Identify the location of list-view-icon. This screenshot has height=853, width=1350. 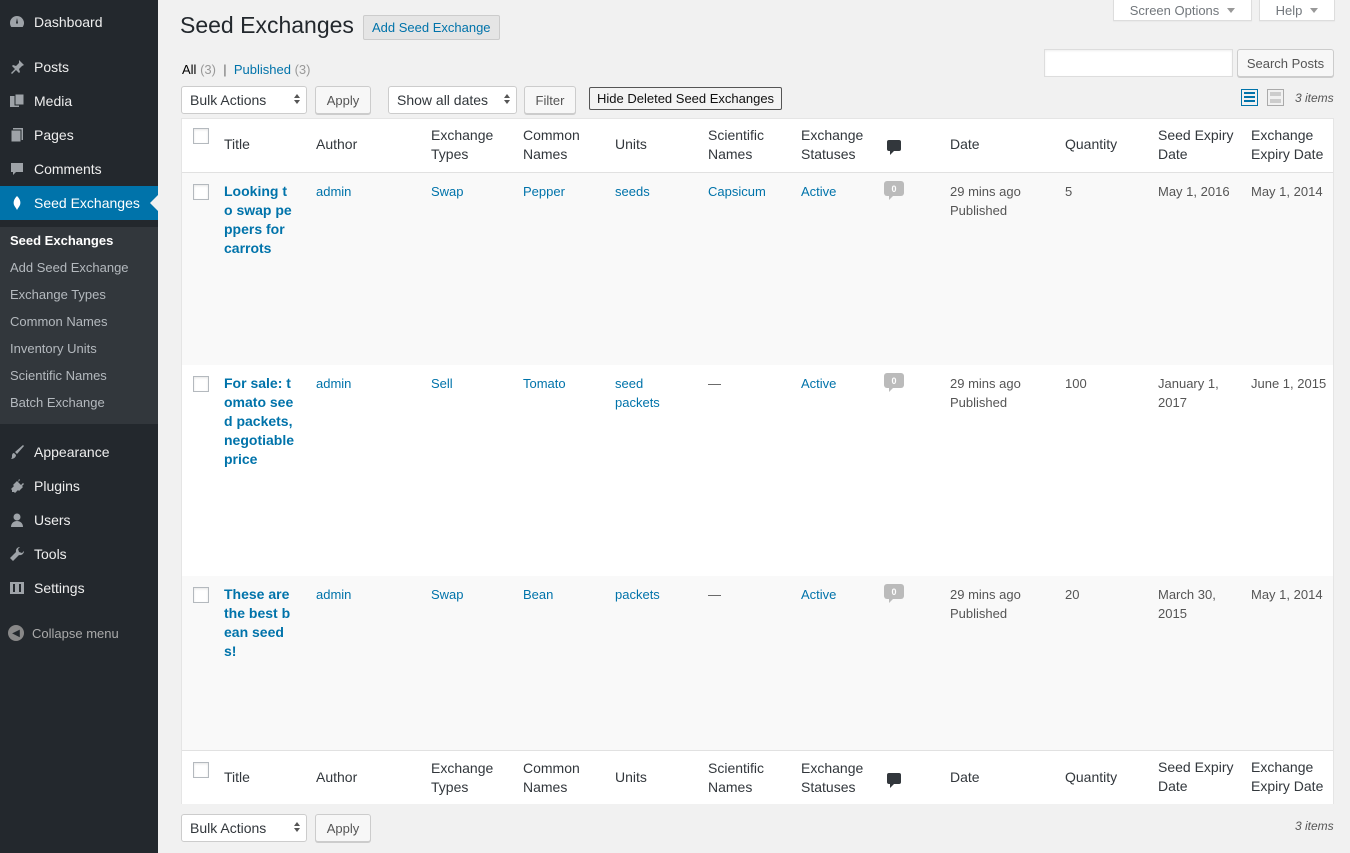
(1249, 97).